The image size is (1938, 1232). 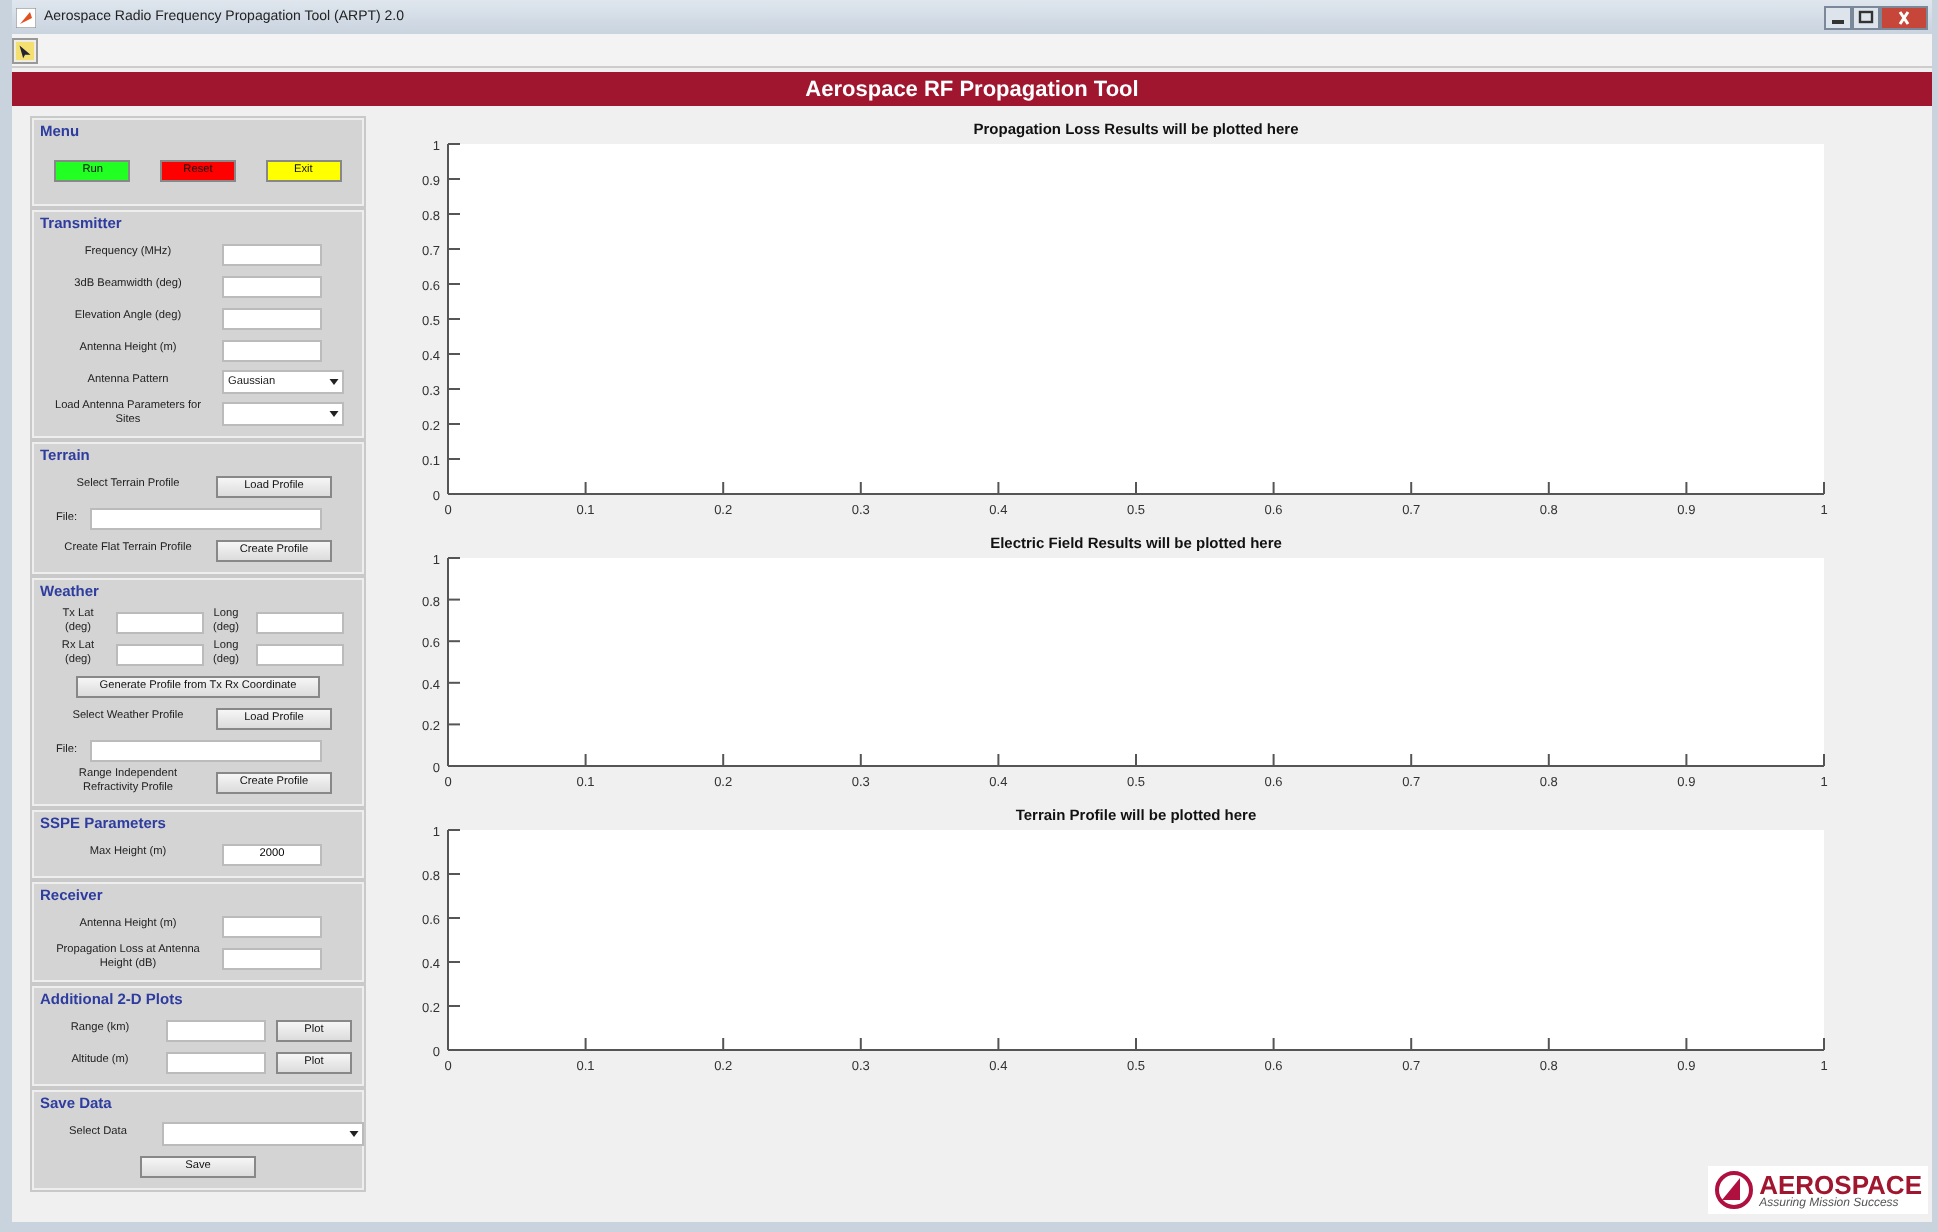 What do you see at coordinates (26, 17) in the screenshot?
I see `app-icon` at bounding box center [26, 17].